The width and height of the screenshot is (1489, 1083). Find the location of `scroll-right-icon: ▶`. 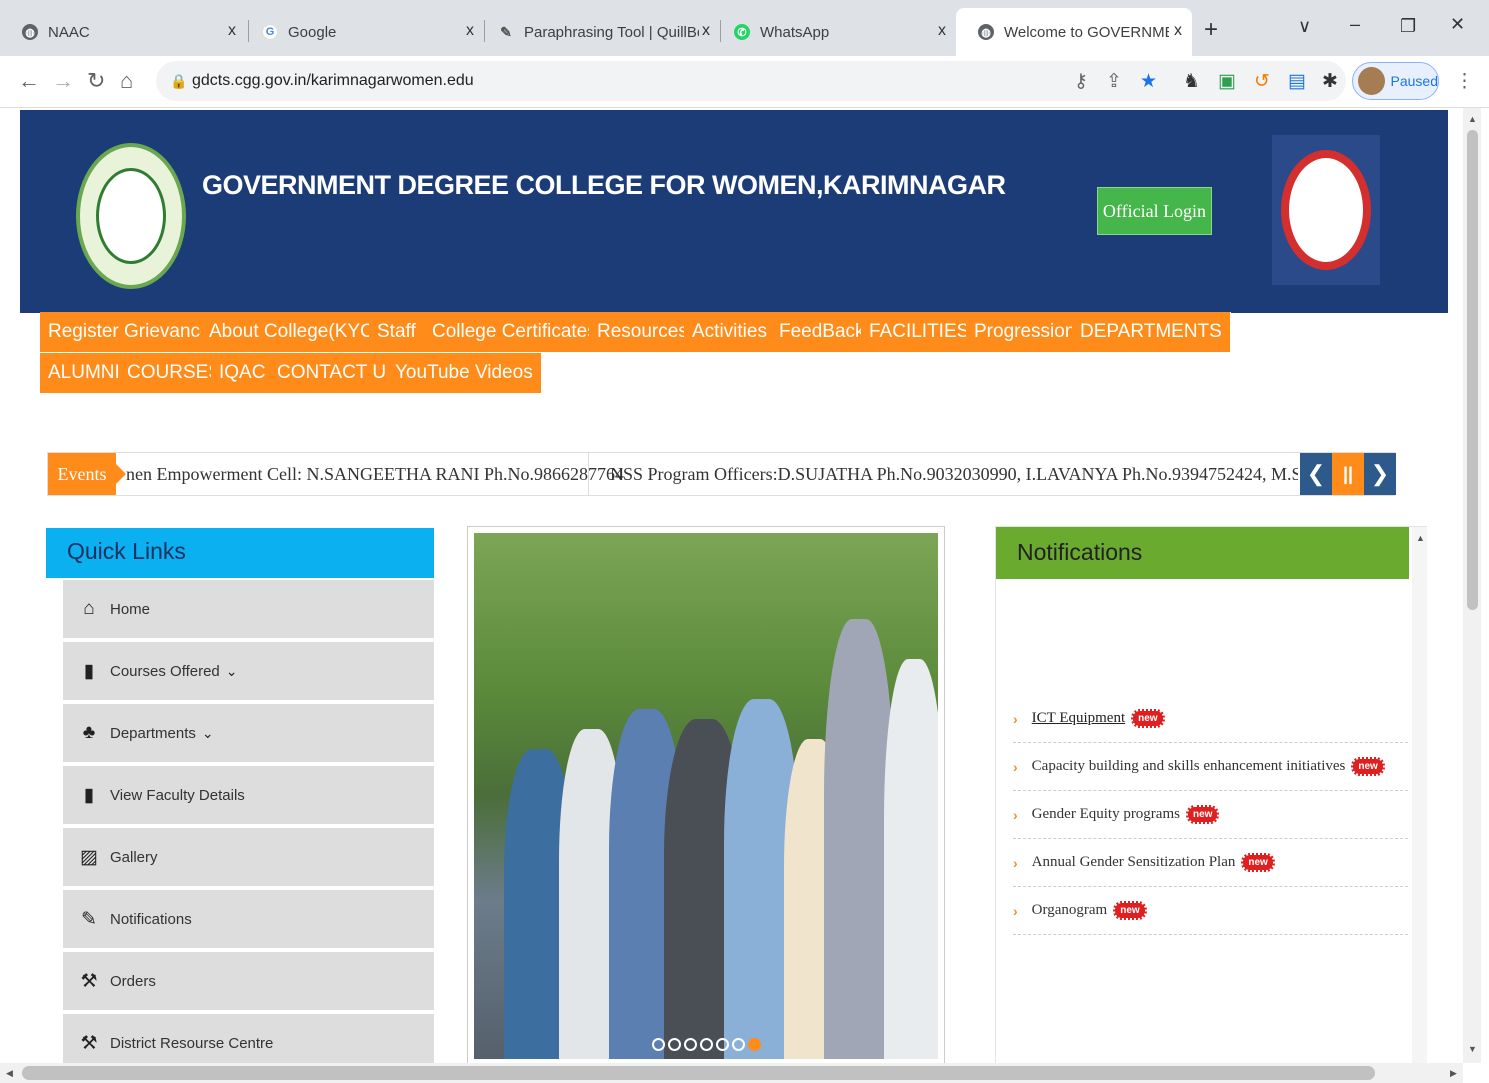

scroll-right-icon: ▶ is located at coordinates (1453, 1073).